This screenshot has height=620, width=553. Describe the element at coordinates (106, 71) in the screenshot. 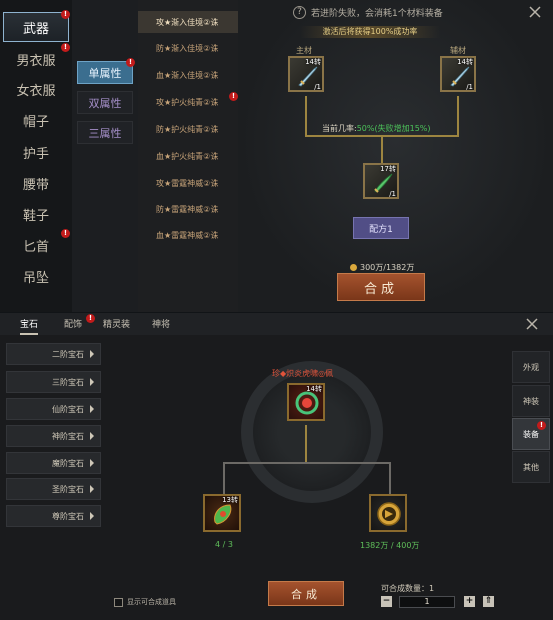

I see `attribute-single: 单属性!` at that location.